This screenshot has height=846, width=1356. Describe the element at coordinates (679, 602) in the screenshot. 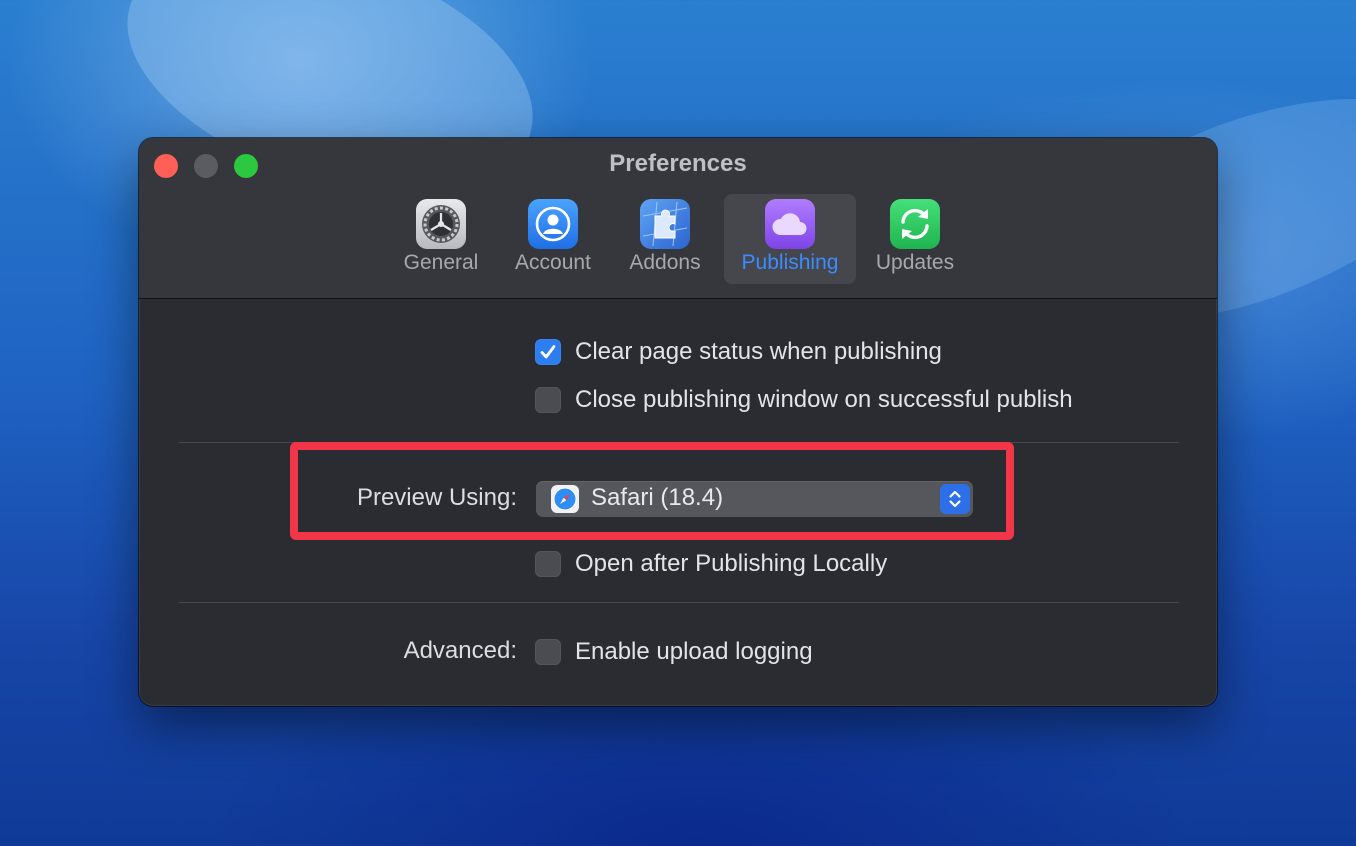

I see `section-divider` at that location.